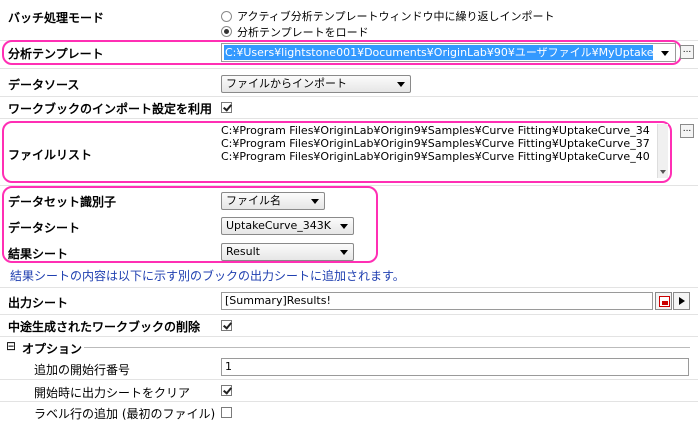  What do you see at coordinates (286, 83) in the screenshot?
I see `data-source-value: ファイルからインポート` at bounding box center [286, 83].